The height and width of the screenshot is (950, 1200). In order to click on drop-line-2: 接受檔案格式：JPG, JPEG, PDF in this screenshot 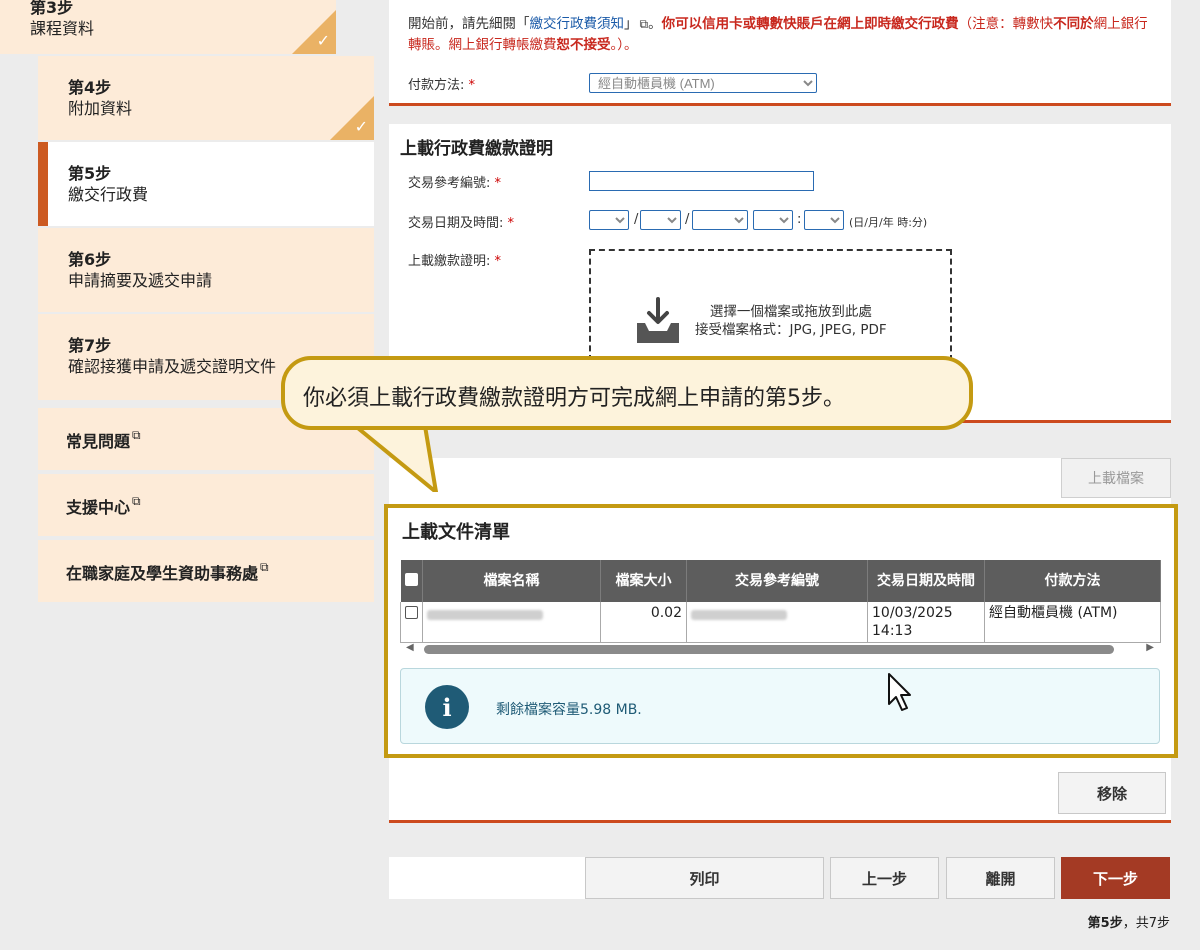, I will do `click(791, 330)`.